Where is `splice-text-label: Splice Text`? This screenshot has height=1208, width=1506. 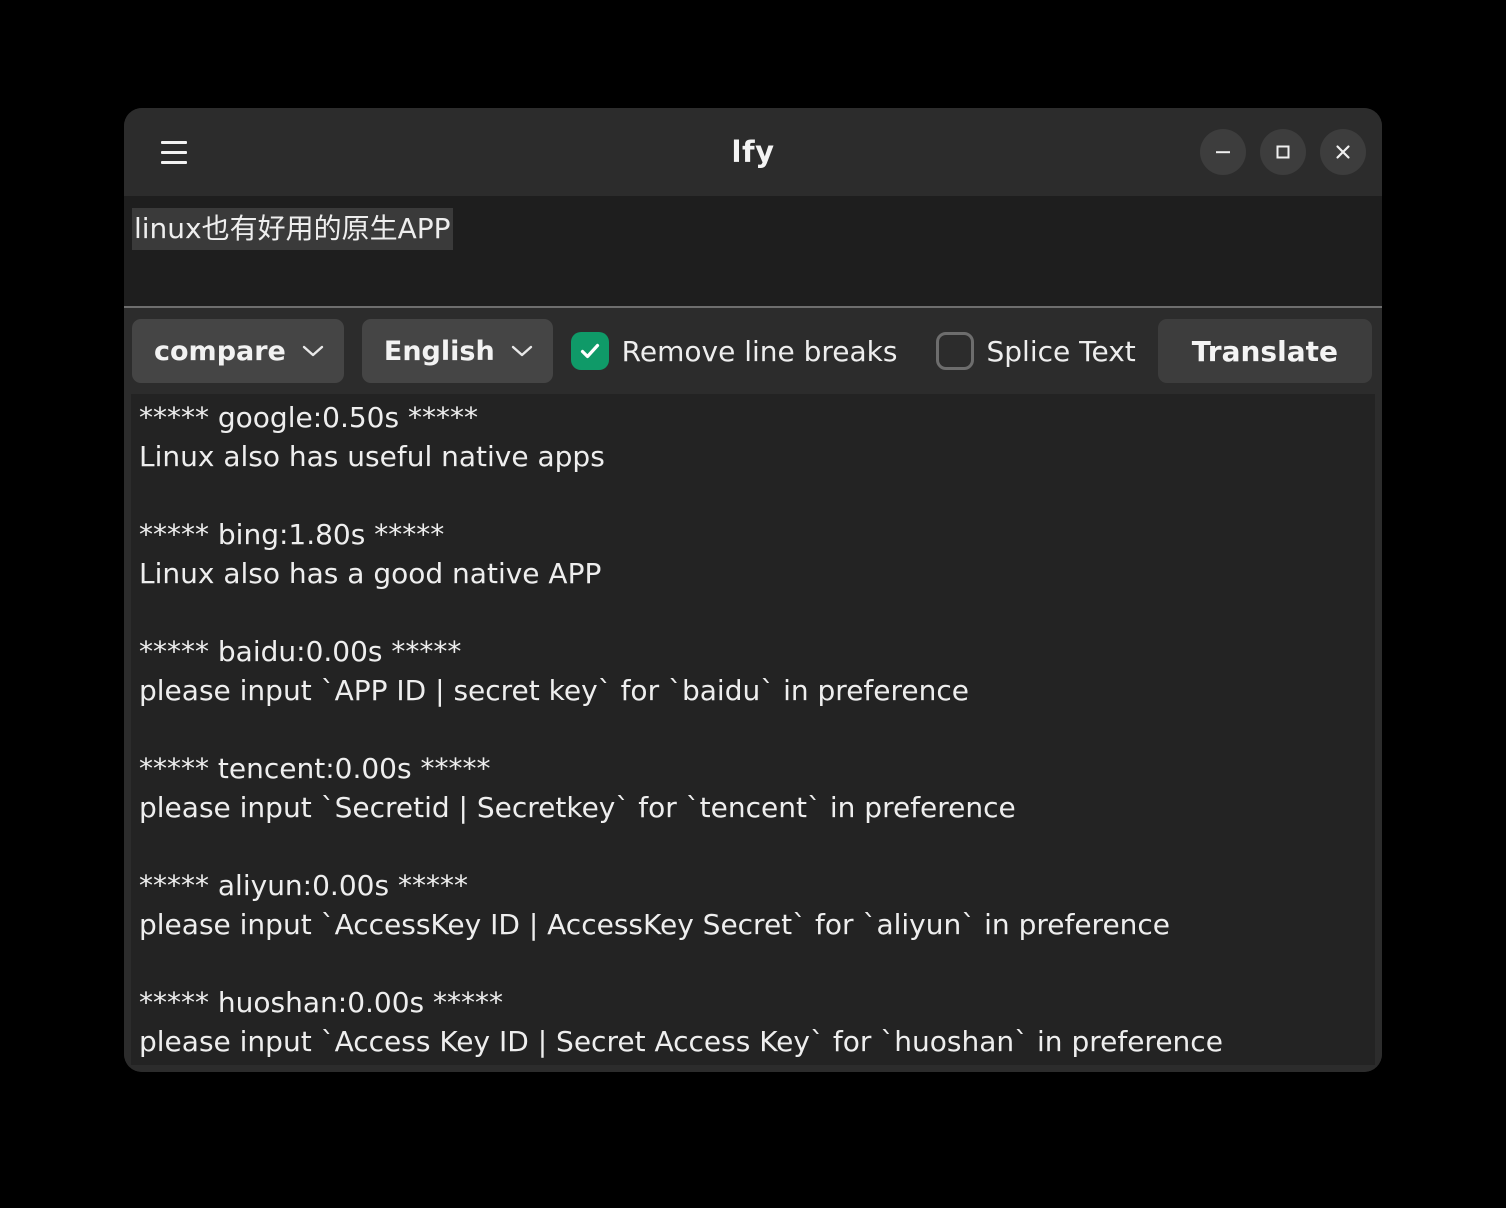 splice-text-label: Splice Text is located at coordinates (1061, 351).